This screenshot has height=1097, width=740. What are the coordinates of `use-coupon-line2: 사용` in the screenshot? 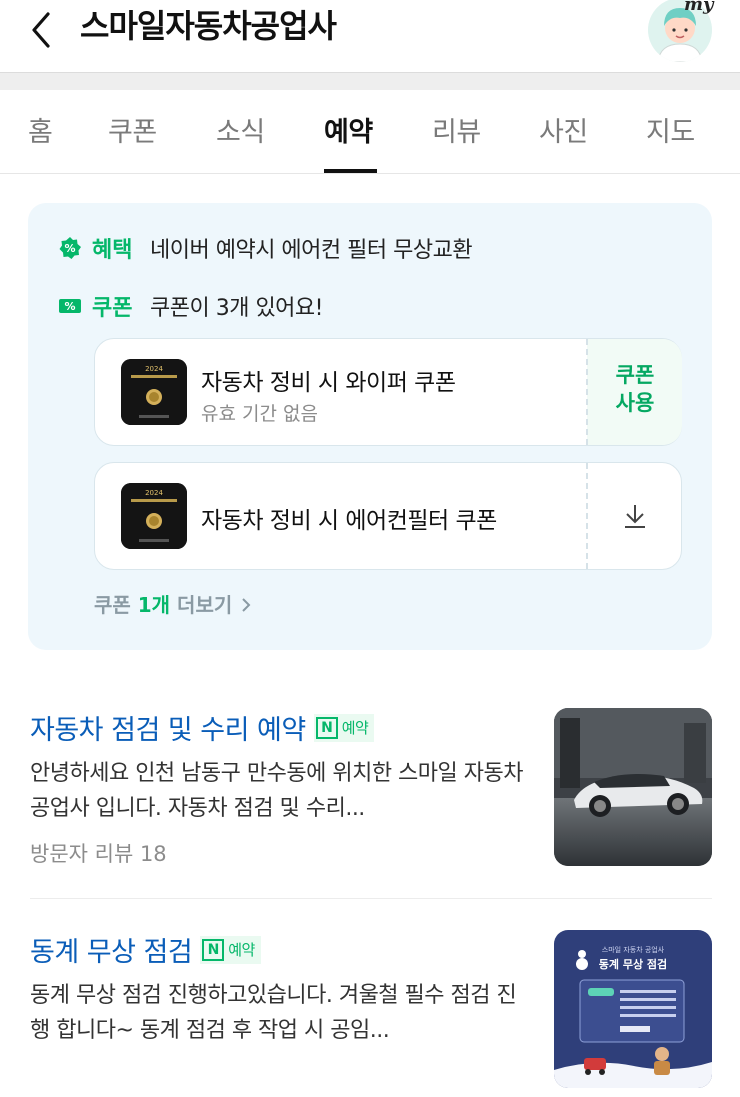 It's located at (635, 403).